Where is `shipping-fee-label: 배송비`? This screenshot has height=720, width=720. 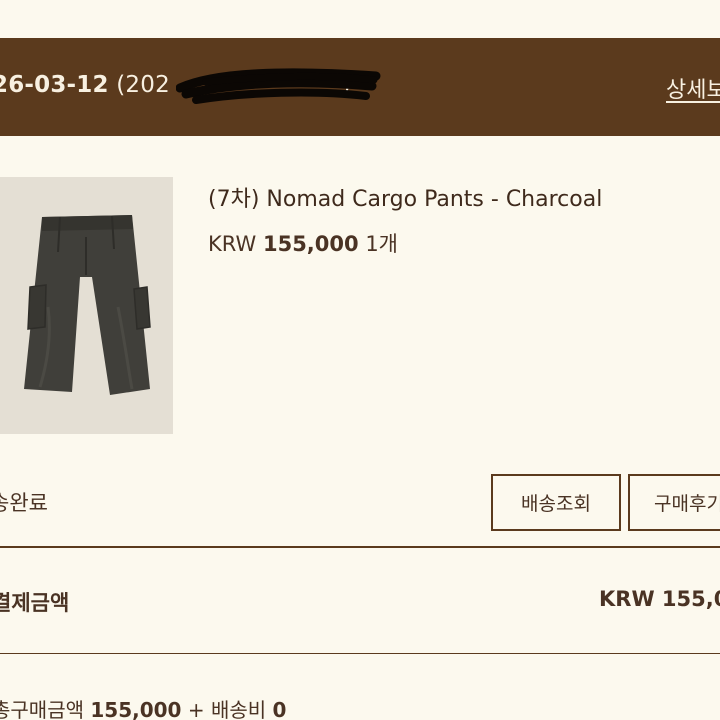
shipping-fee-label: 배송비 is located at coordinates (238, 709).